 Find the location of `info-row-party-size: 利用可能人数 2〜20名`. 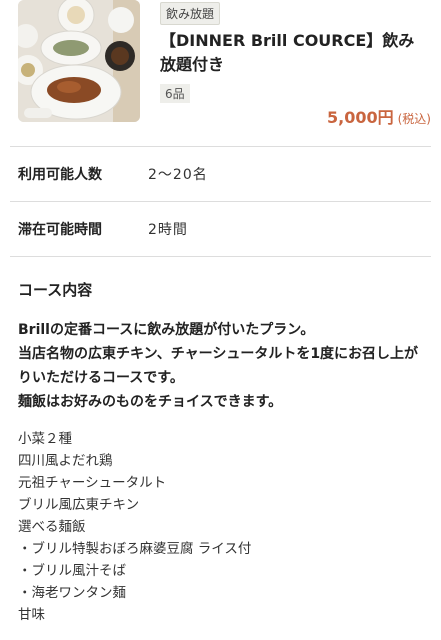

info-row-party-size: 利用可能人数 2〜20名 is located at coordinates (220, 174).